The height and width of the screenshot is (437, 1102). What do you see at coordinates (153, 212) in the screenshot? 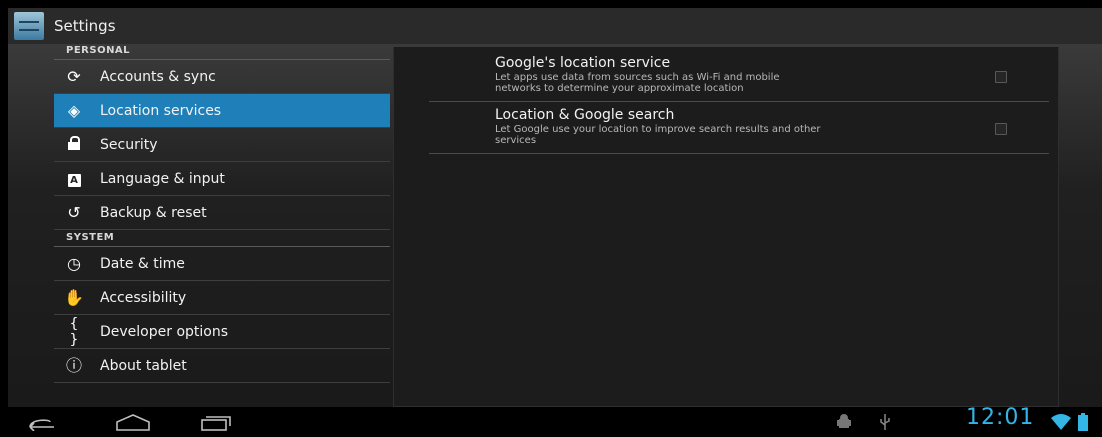
I see `sidebar-item-label: Backup & reset` at bounding box center [153, 212].